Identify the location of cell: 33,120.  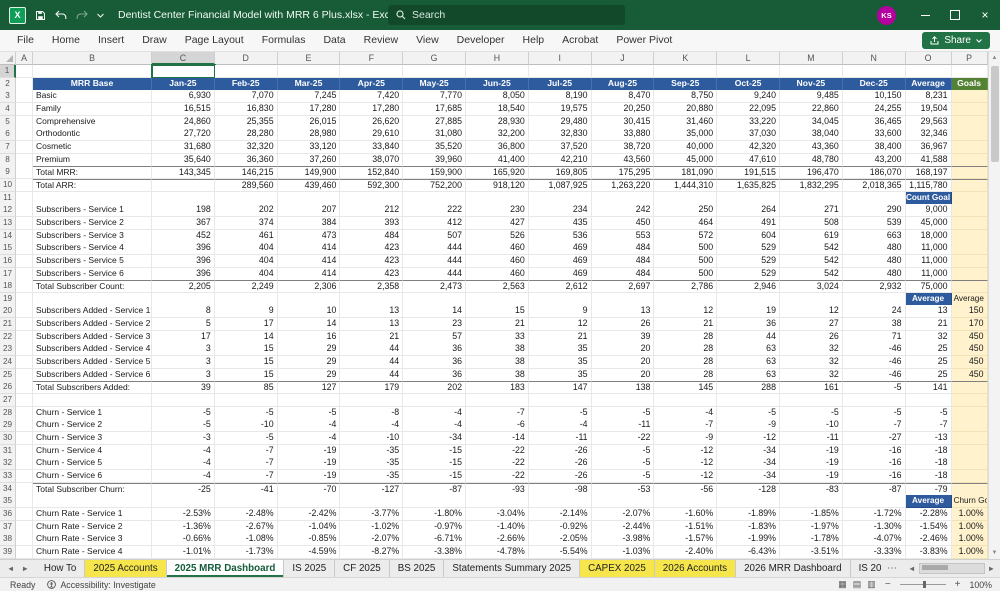
(309, 147).